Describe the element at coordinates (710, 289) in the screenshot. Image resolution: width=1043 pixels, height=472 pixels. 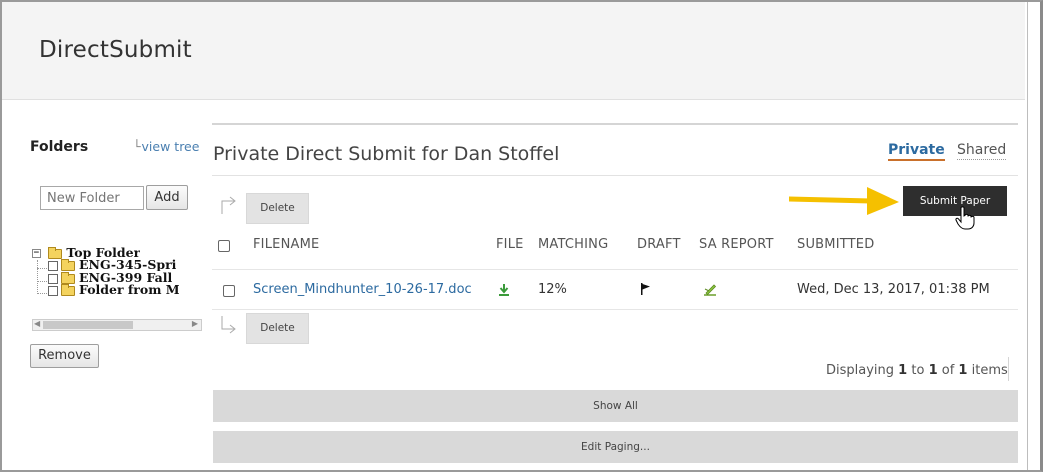
I see `sa-report-icon` at that location.